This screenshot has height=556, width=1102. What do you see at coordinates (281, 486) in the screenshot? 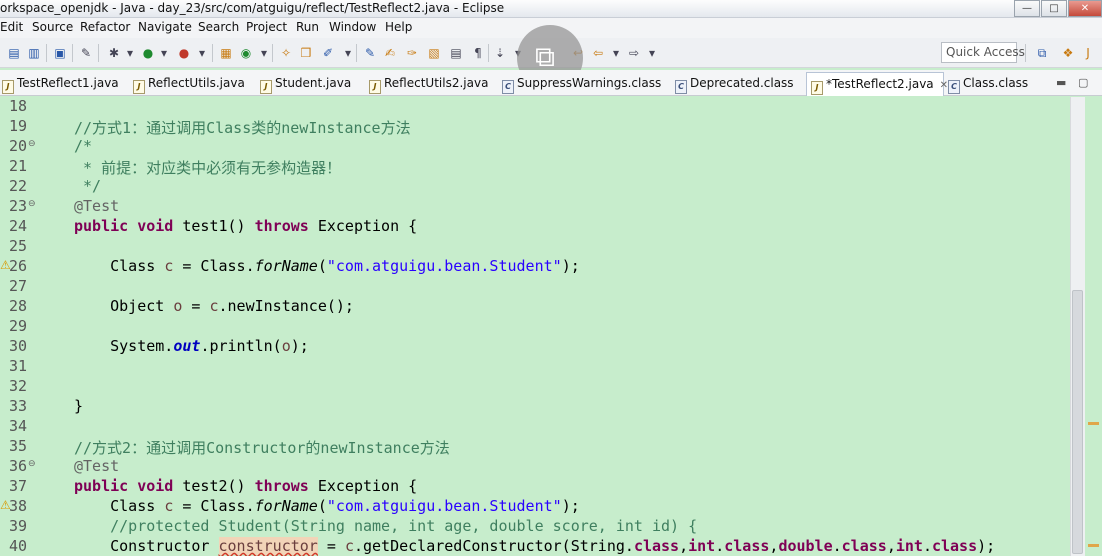
I see `code-keyword: throws` at bounding box center [281, 486].